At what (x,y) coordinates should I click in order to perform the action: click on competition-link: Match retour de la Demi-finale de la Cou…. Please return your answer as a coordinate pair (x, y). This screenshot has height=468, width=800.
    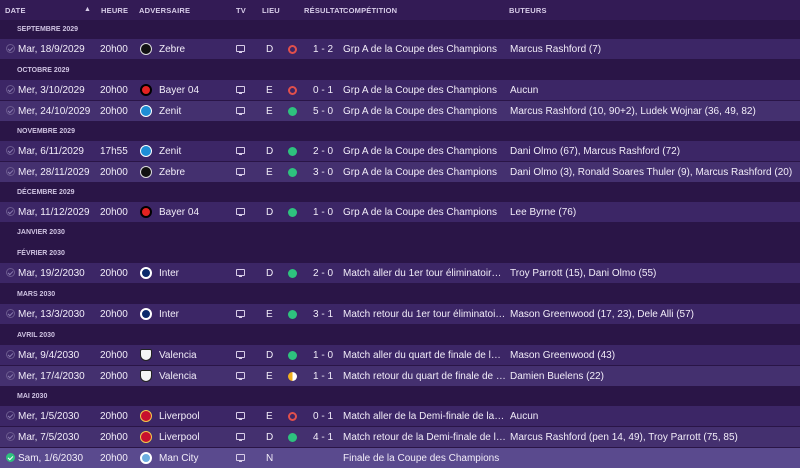
    Looking at the image, I should click on (424, 437).